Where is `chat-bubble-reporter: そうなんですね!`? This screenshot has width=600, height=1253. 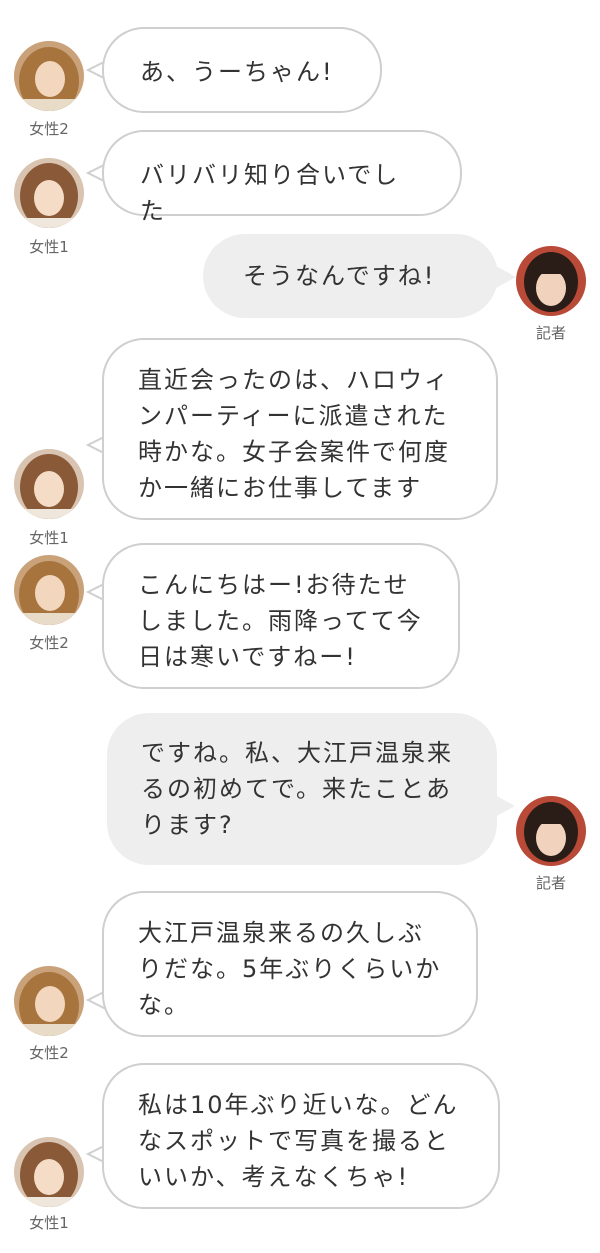
chat-bubble-reporter: そうなんですね! is located at coordinates (350, 276).